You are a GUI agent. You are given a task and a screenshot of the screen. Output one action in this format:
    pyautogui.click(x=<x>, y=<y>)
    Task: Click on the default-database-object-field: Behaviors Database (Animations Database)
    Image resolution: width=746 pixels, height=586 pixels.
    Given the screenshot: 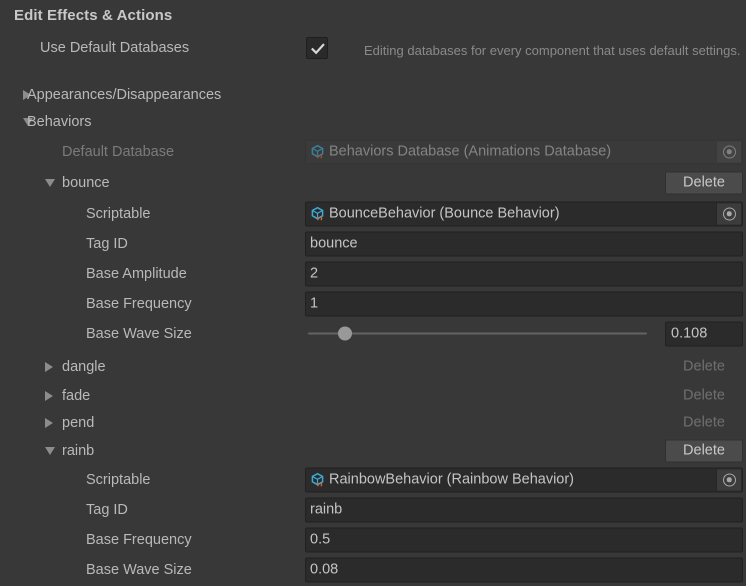 What is the action you would take?
    pyautogui.click(x=524, y=151)
    